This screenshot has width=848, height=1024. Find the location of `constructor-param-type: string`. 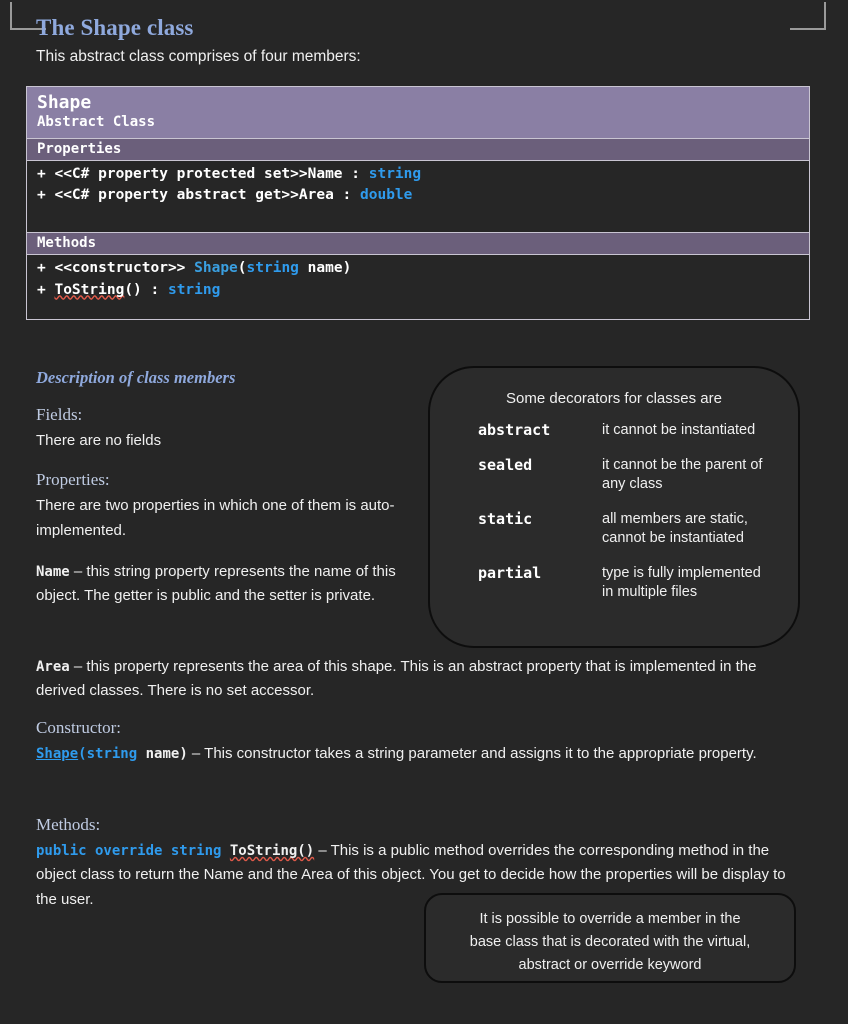

constructor-param-type: string is located at coordinates (112, 754).